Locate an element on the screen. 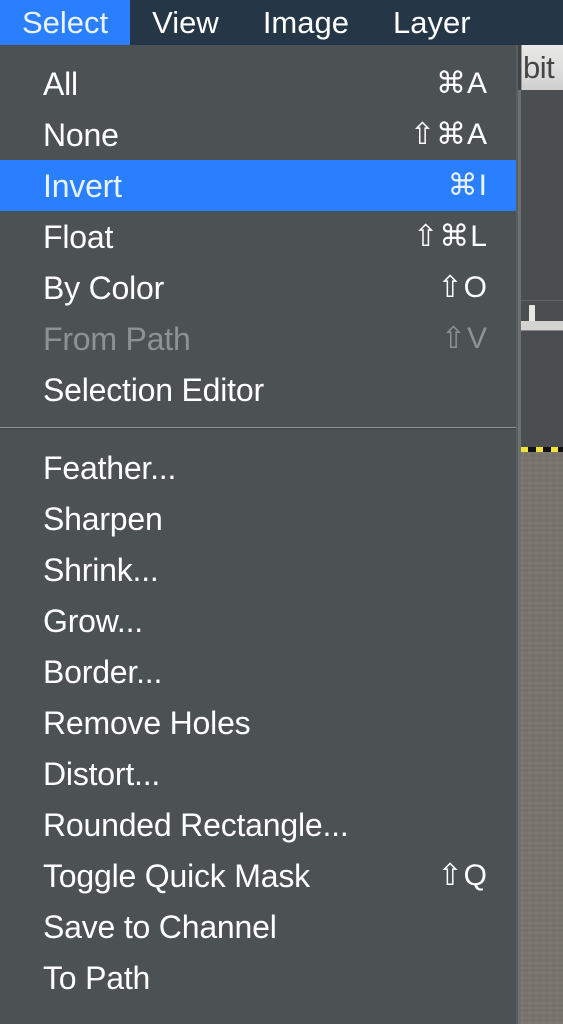  menu-item-selection-editor-label: Selection Editor is located at coordinates (153, 389).